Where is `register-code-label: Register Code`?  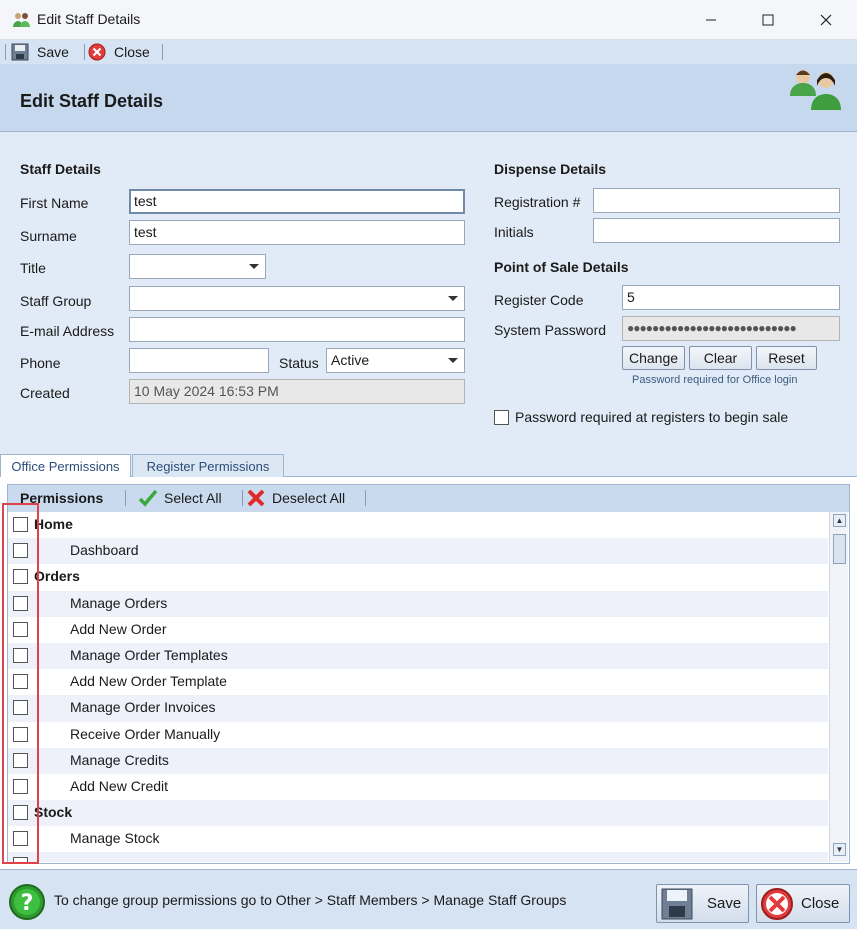 register-code-label: Register Code is located at coordinates (539, 300).